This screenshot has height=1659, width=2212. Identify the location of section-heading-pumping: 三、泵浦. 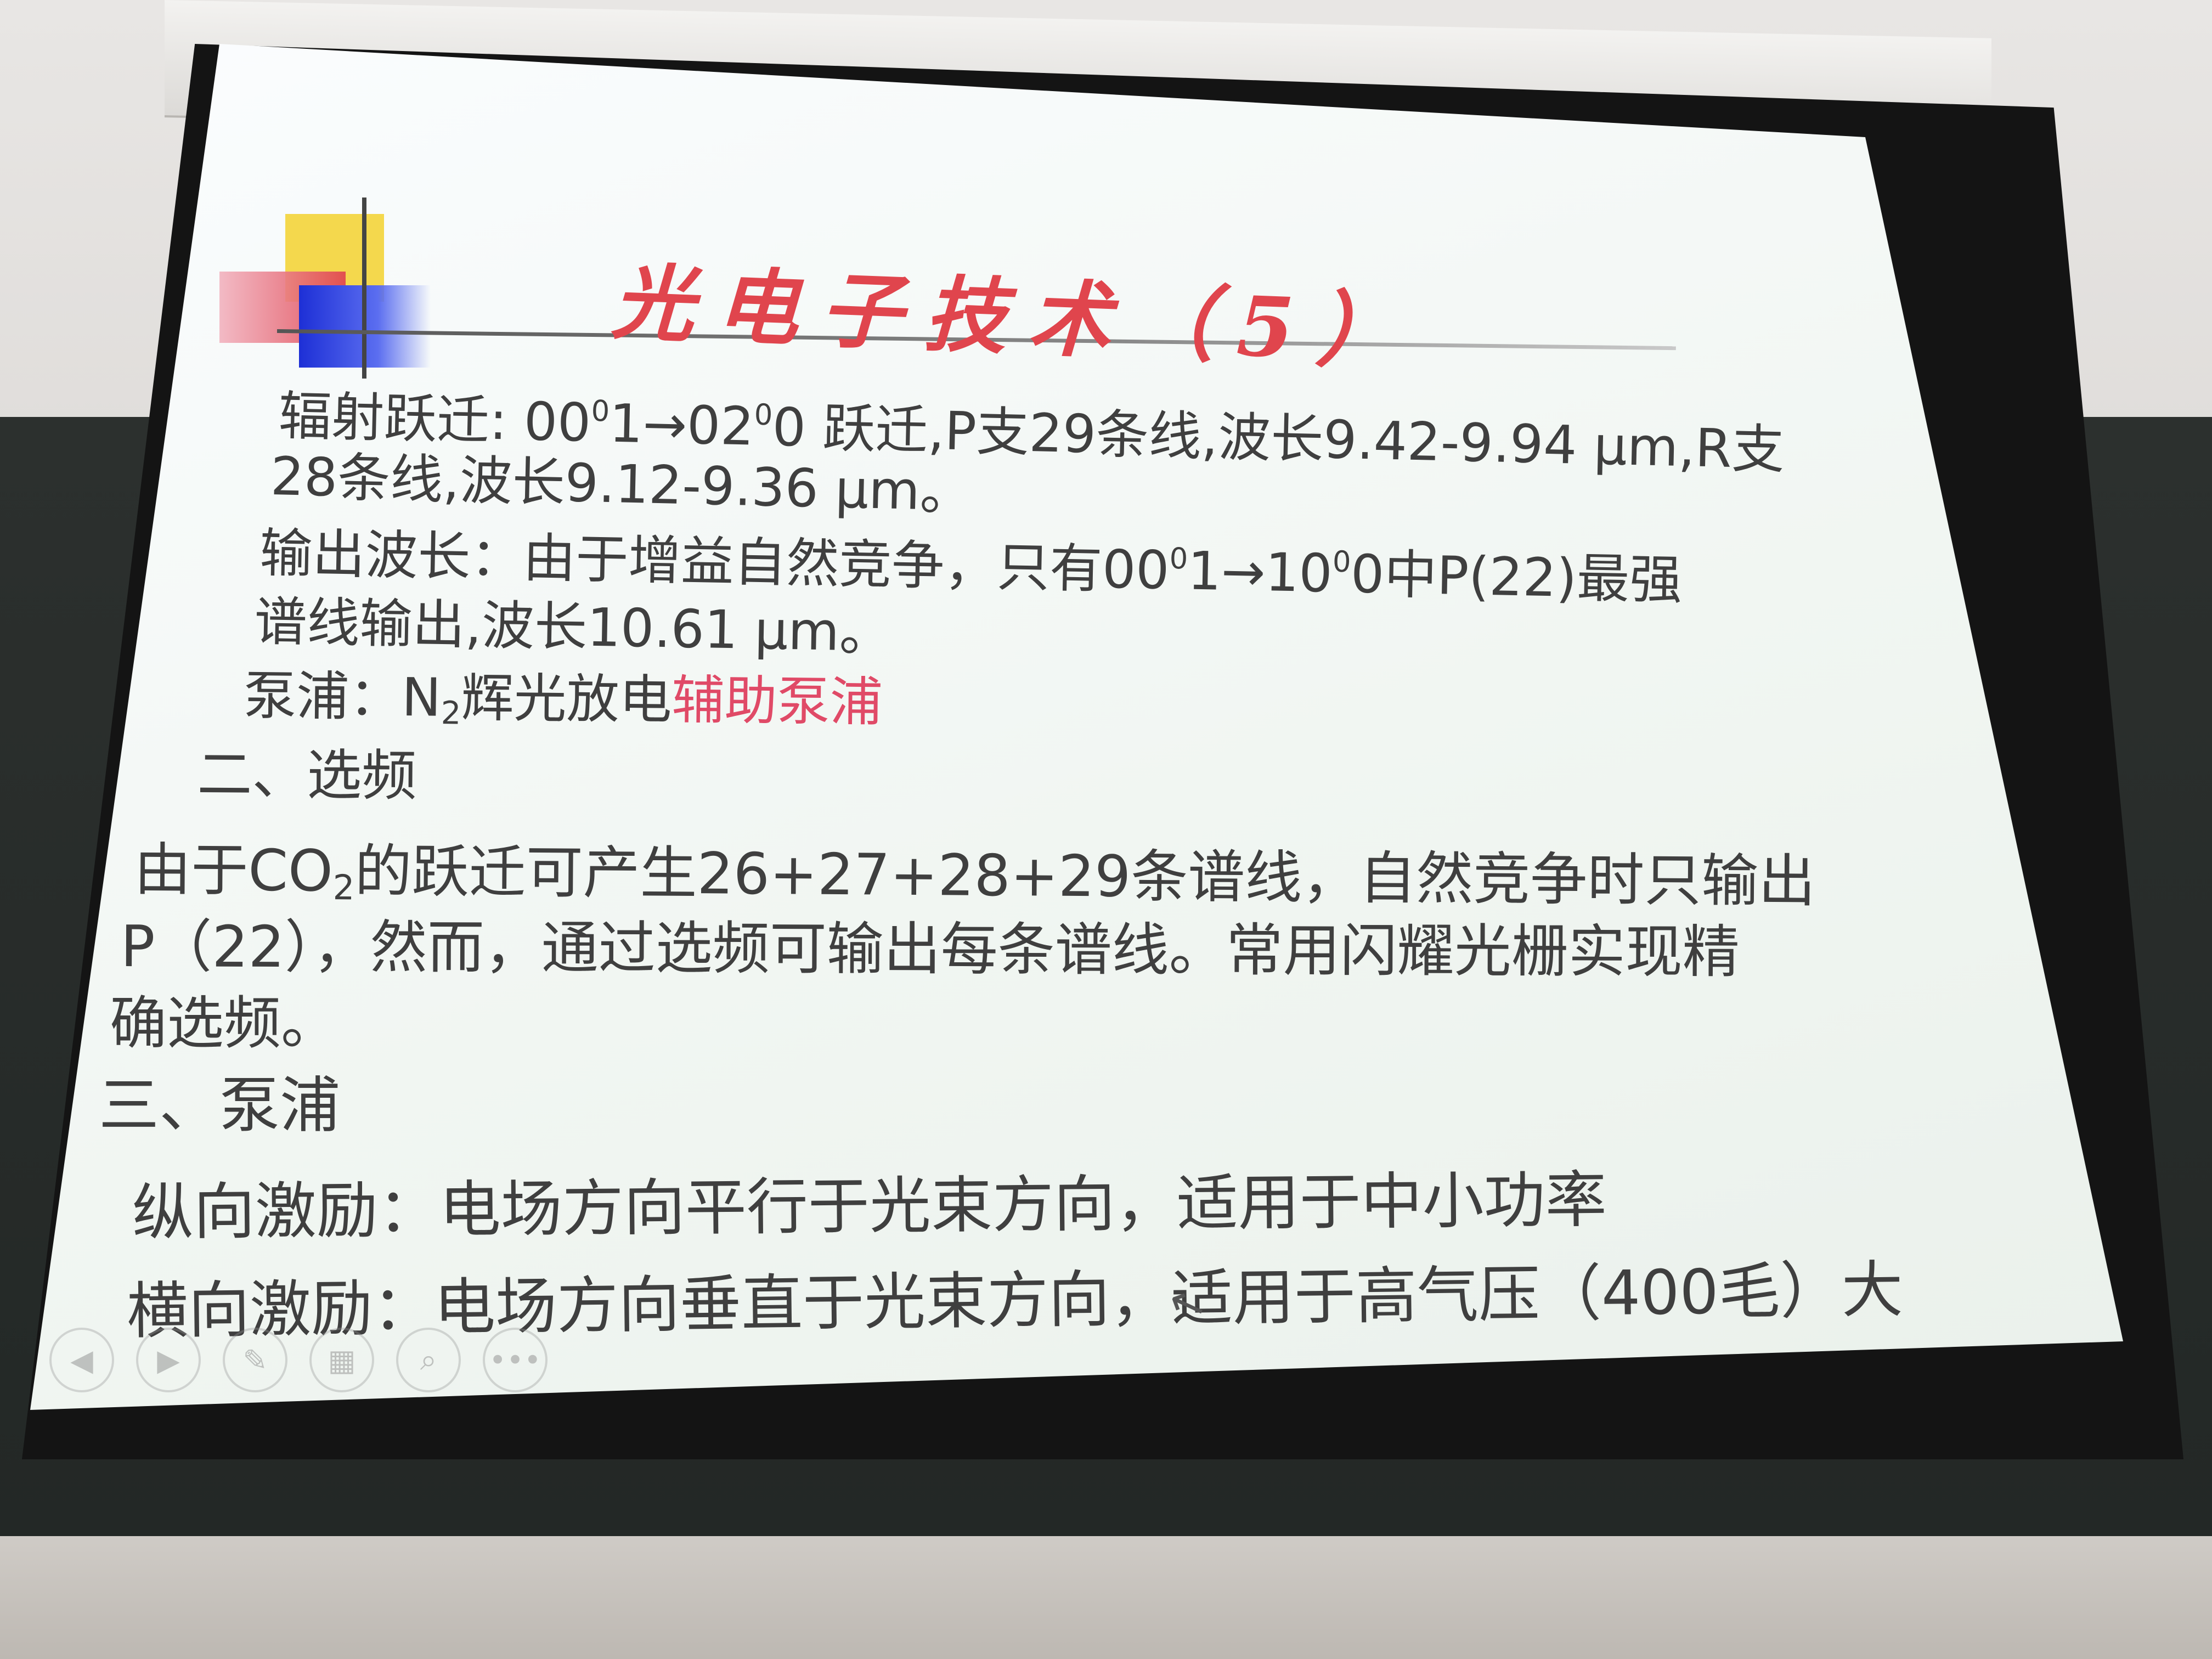
(219, 1105).